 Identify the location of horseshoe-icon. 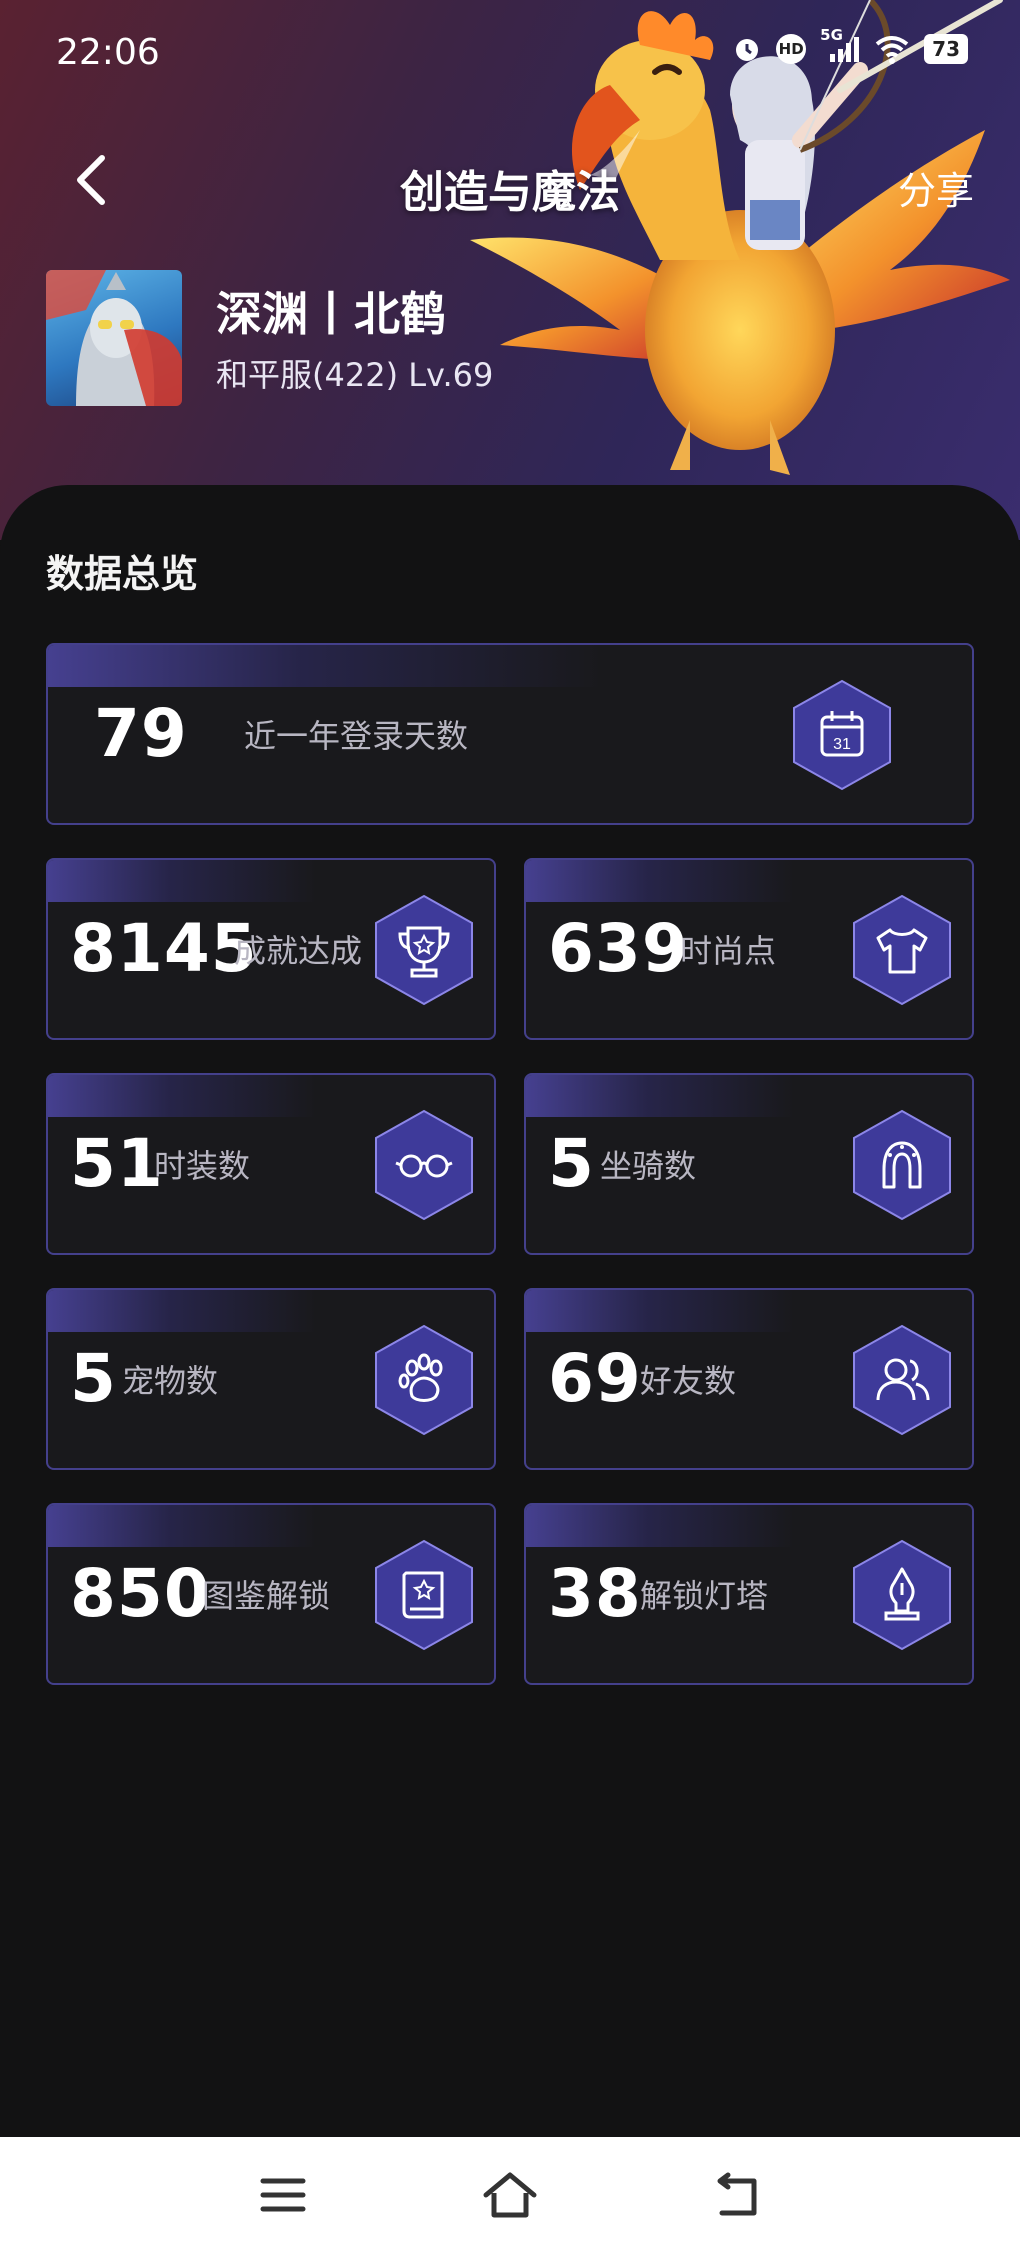
(902, 1165).